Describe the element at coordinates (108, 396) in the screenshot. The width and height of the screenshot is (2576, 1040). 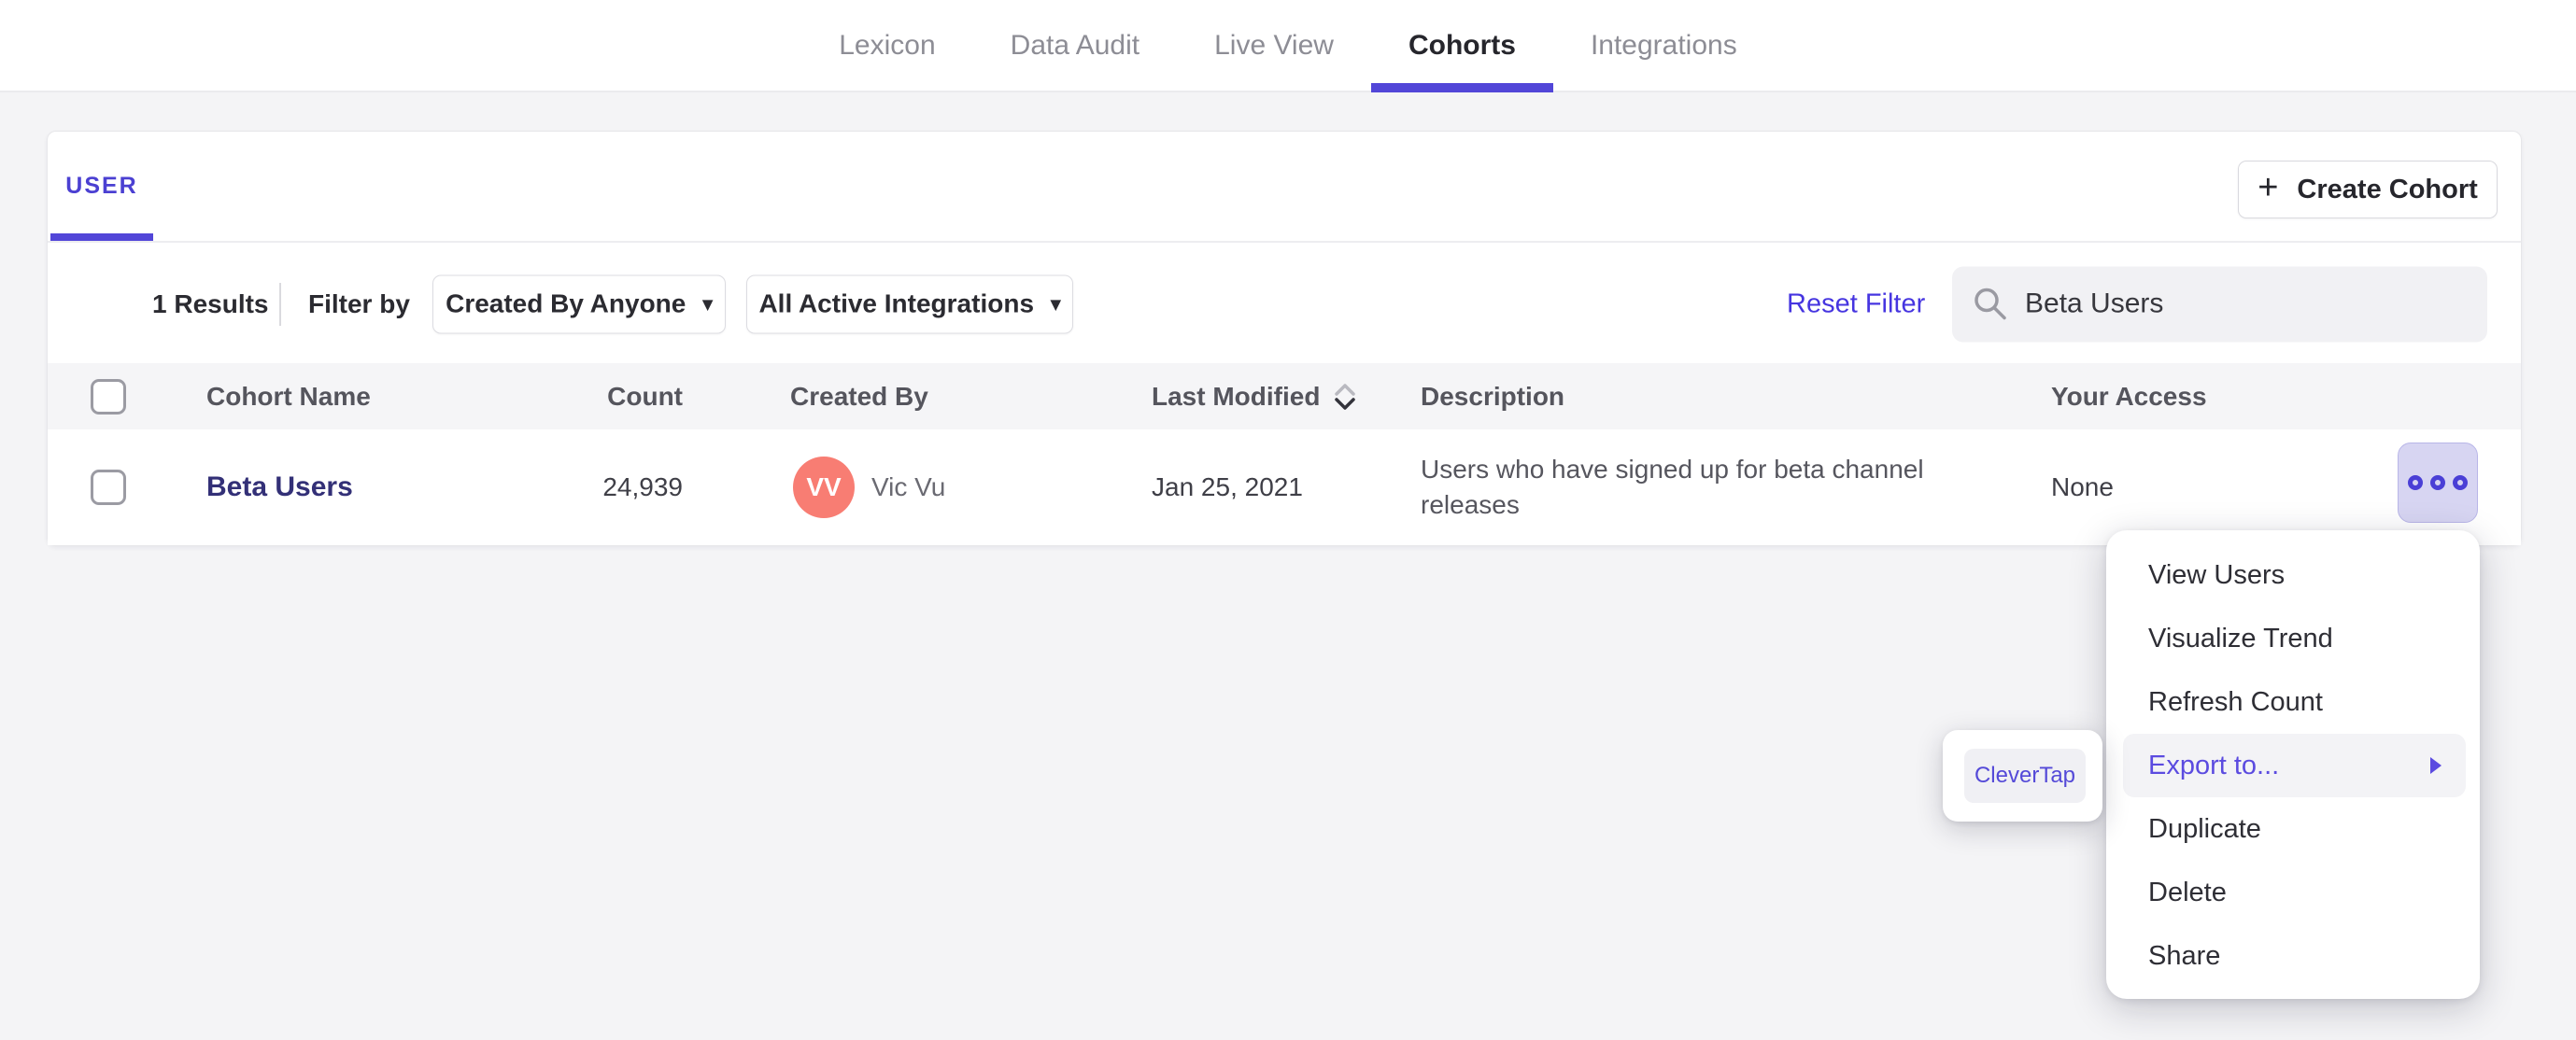
I see `select-all-checkbox` at that location.